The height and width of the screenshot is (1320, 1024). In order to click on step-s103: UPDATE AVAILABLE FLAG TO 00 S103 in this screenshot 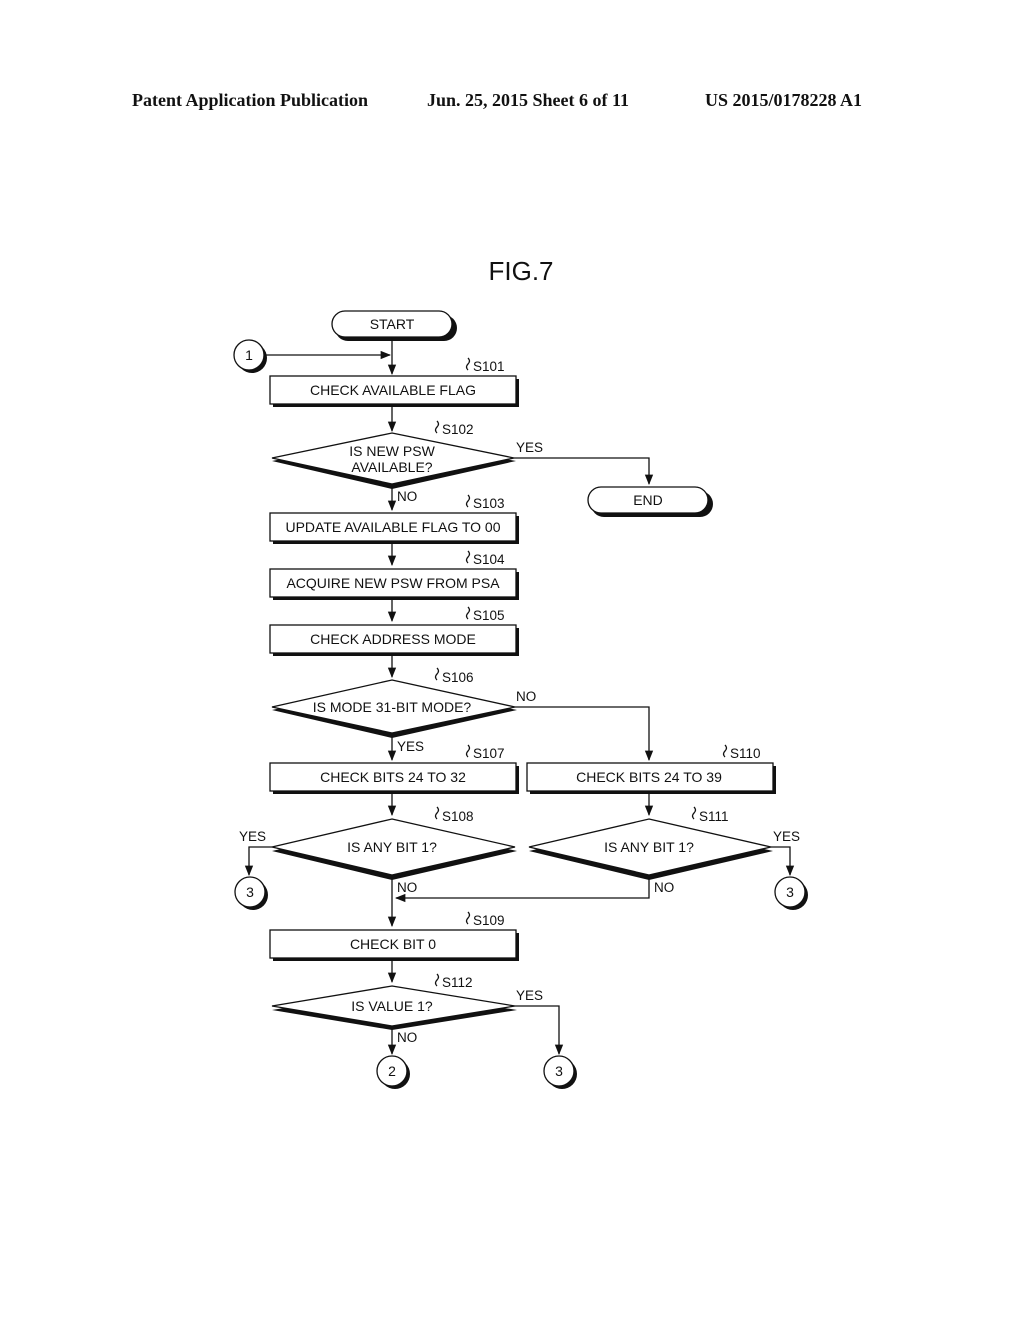, I will do `click(394, 519)`.